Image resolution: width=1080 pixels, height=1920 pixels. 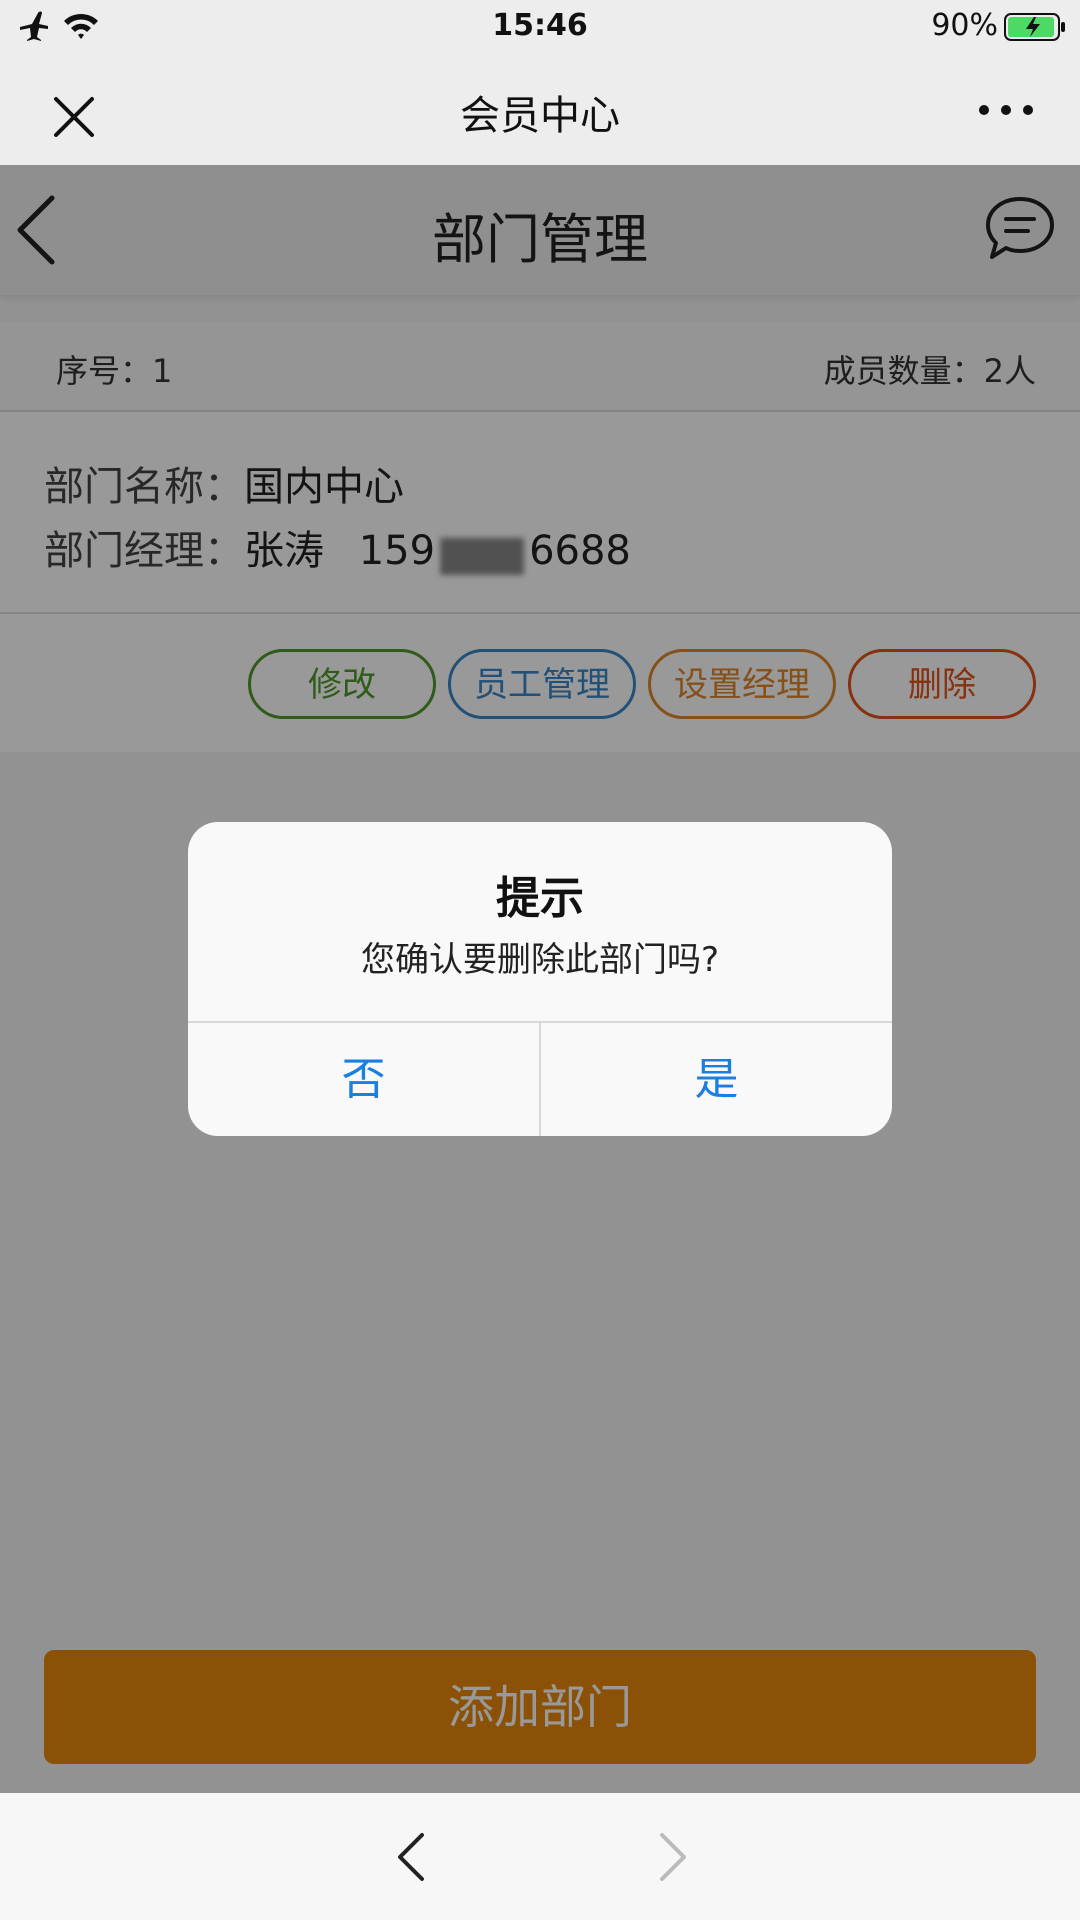 I want to click on more-icon, so click(x=1006, y=110).